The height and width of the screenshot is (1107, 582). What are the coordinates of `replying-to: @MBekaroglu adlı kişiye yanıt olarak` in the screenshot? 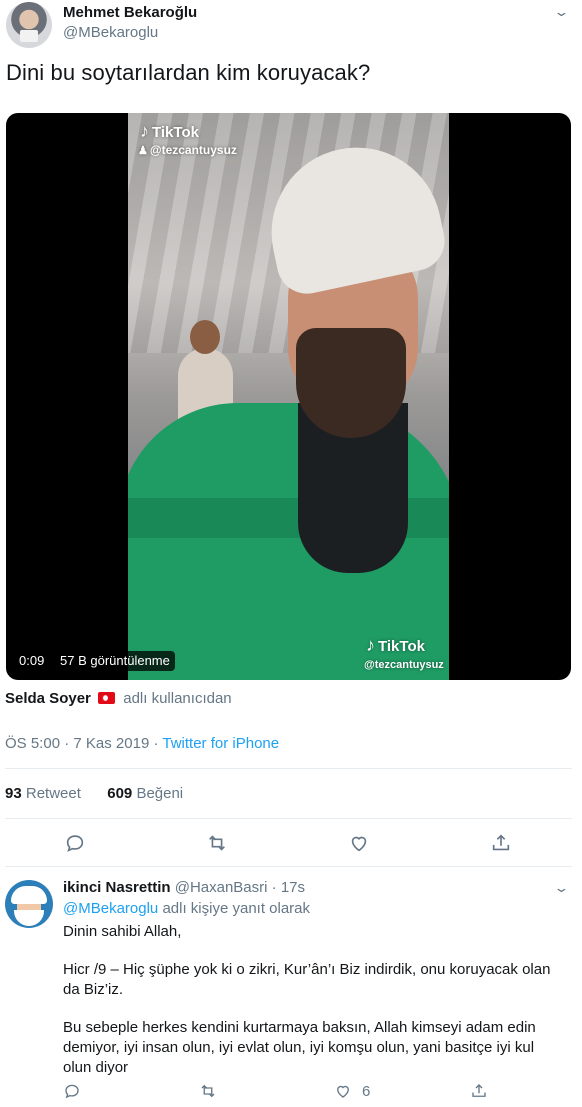 It's located at (186, 908).